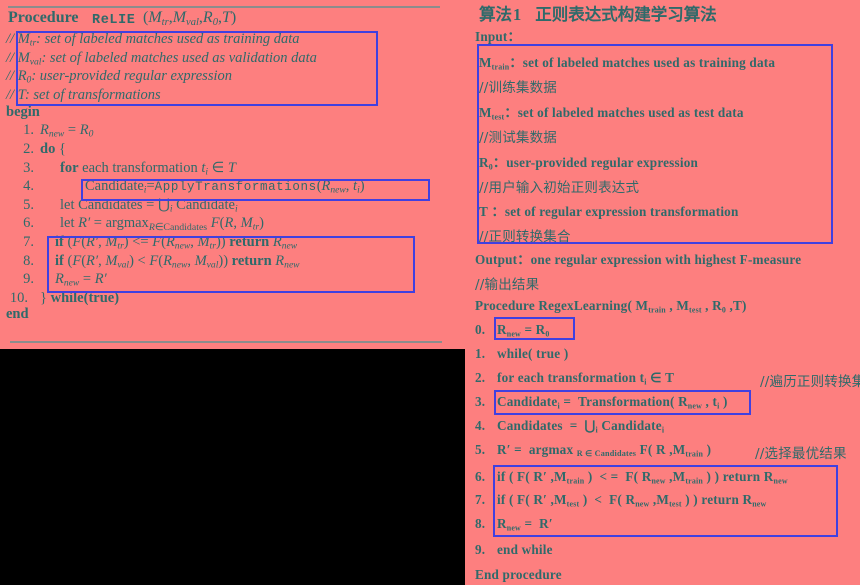  I want to click on relie-end-row: end, so click(232, 315).